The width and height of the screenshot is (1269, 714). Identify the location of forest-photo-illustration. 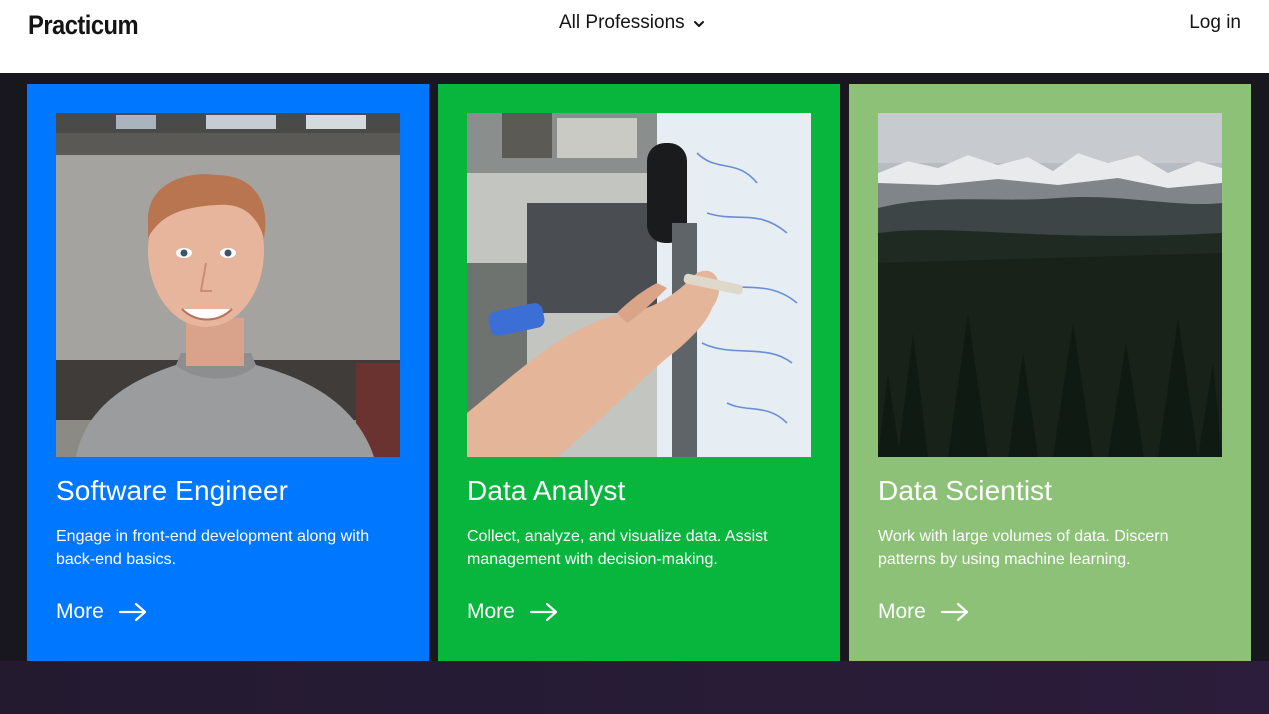
(1050, 285).